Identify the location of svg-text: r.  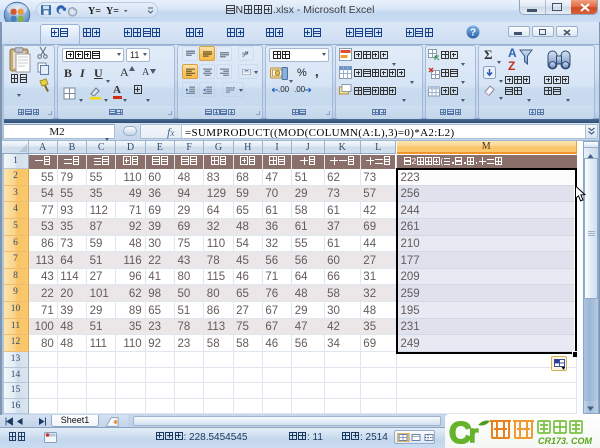
(473, 434).